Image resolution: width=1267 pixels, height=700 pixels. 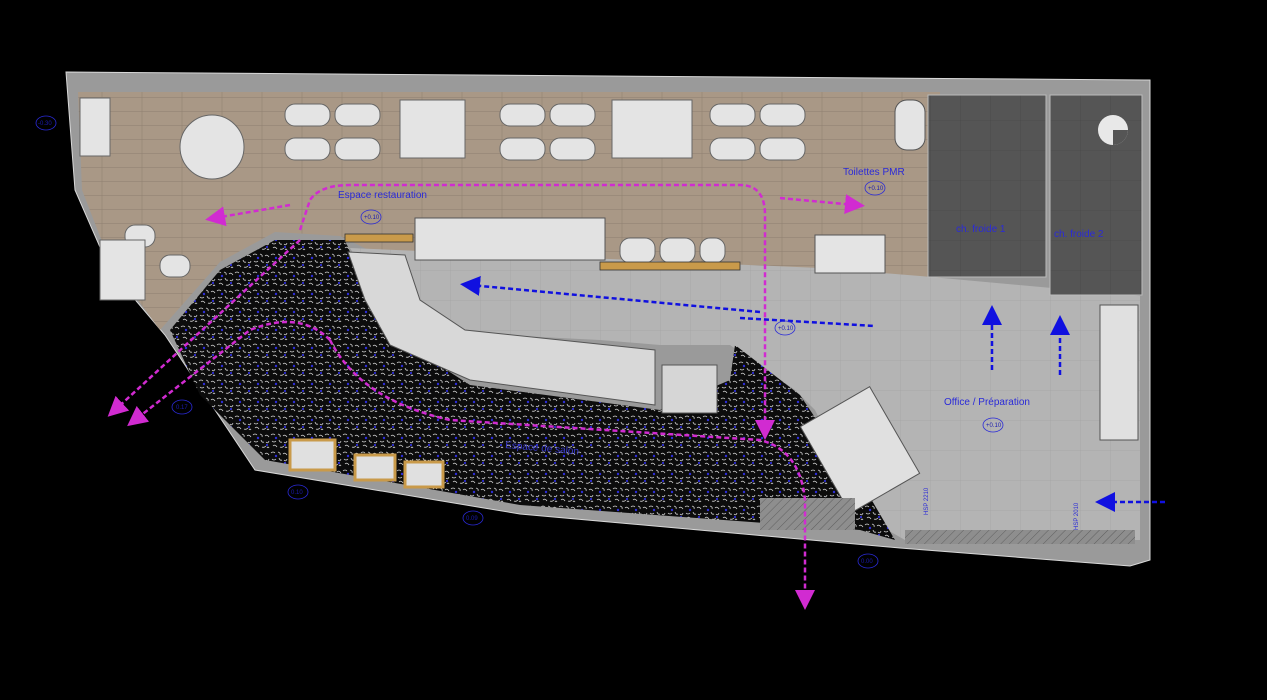 What do you see at coordinates (927, 501) in the screenshot?
I see `height-label-a: HSP 2210` at bounding box center [927, 501].